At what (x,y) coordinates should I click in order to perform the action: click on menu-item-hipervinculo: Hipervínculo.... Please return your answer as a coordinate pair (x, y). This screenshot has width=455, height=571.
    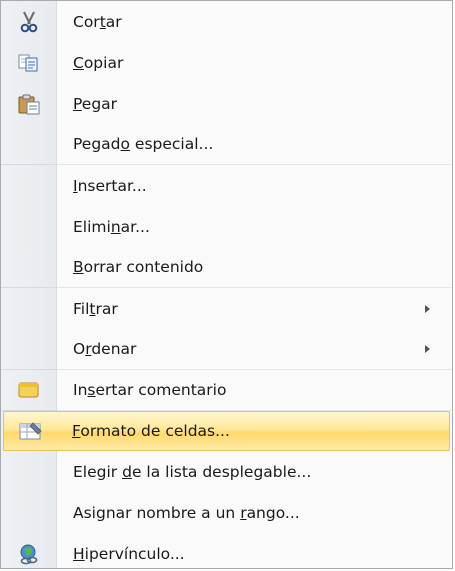
    Looking at the image, I should click on (226, 550).